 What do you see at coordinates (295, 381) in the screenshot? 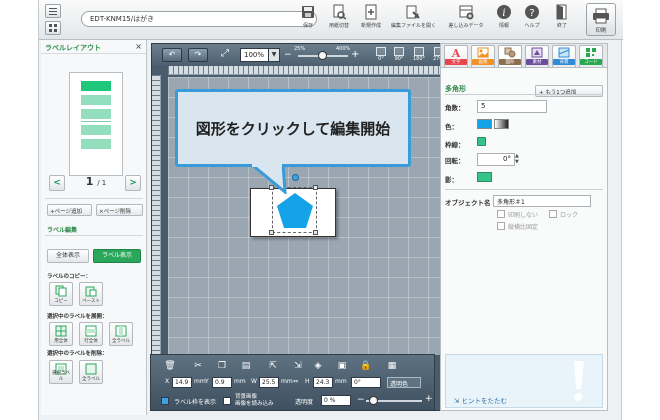
I see `aspect-link-icon: ⇔` at bounding box center [295, 381].